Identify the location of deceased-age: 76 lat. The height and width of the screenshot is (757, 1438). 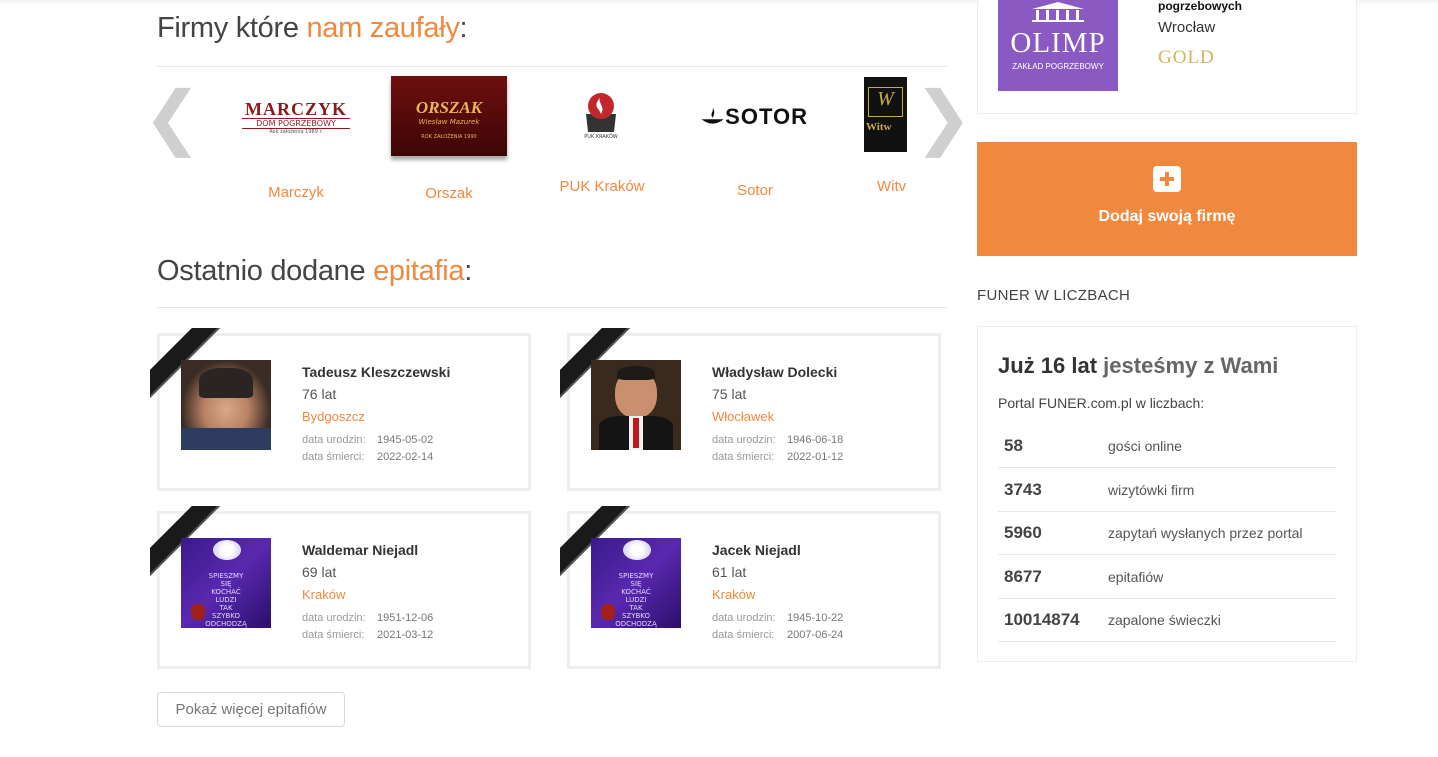
(319, 394).